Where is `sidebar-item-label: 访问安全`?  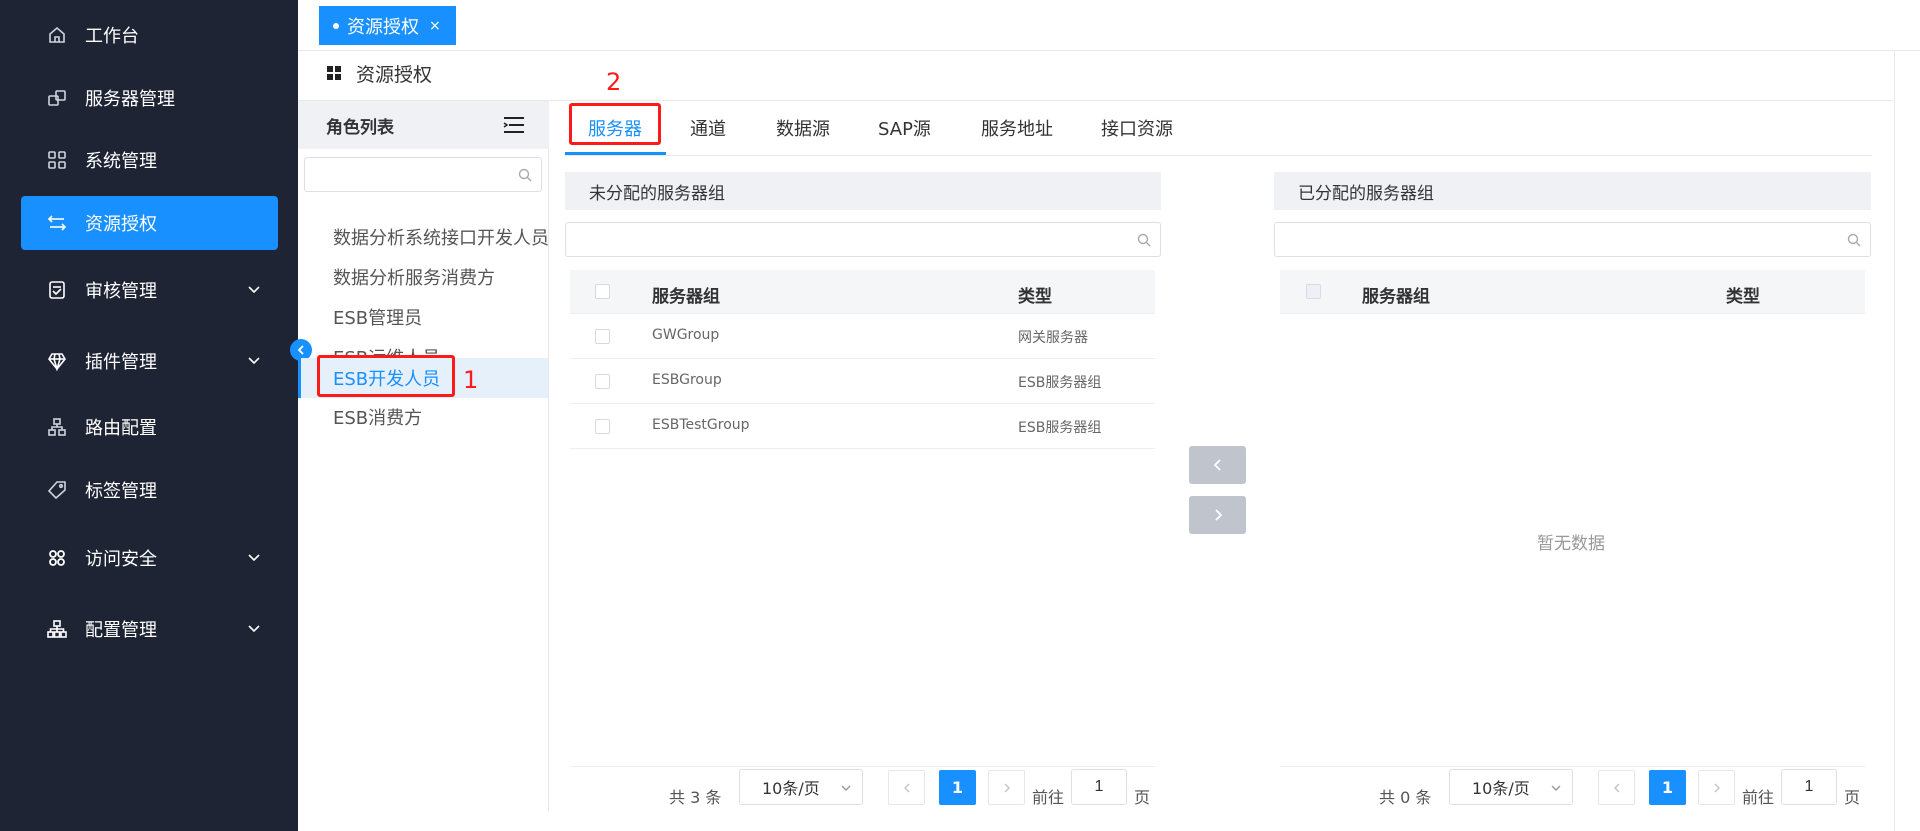
sidebar-item-label: 访问安全 is located at coordinates (121, 559).